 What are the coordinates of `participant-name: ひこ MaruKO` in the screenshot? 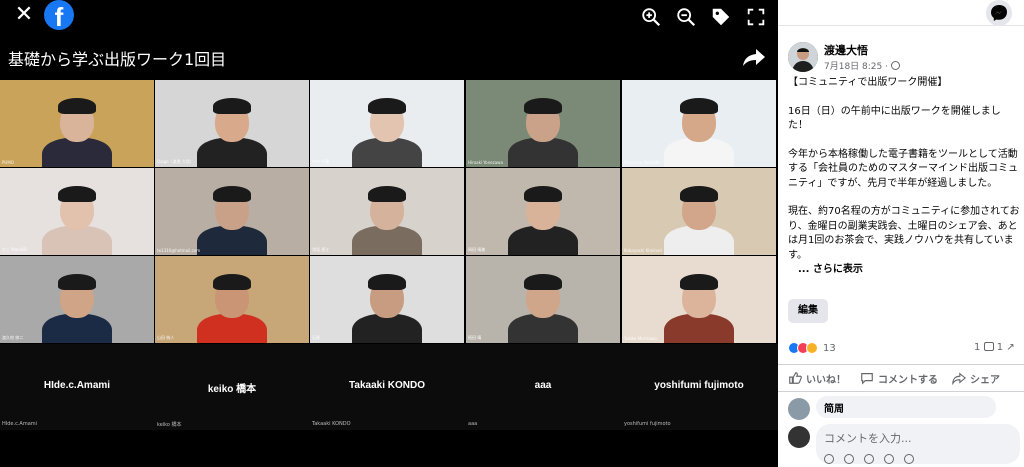 It's located at (14, 249).